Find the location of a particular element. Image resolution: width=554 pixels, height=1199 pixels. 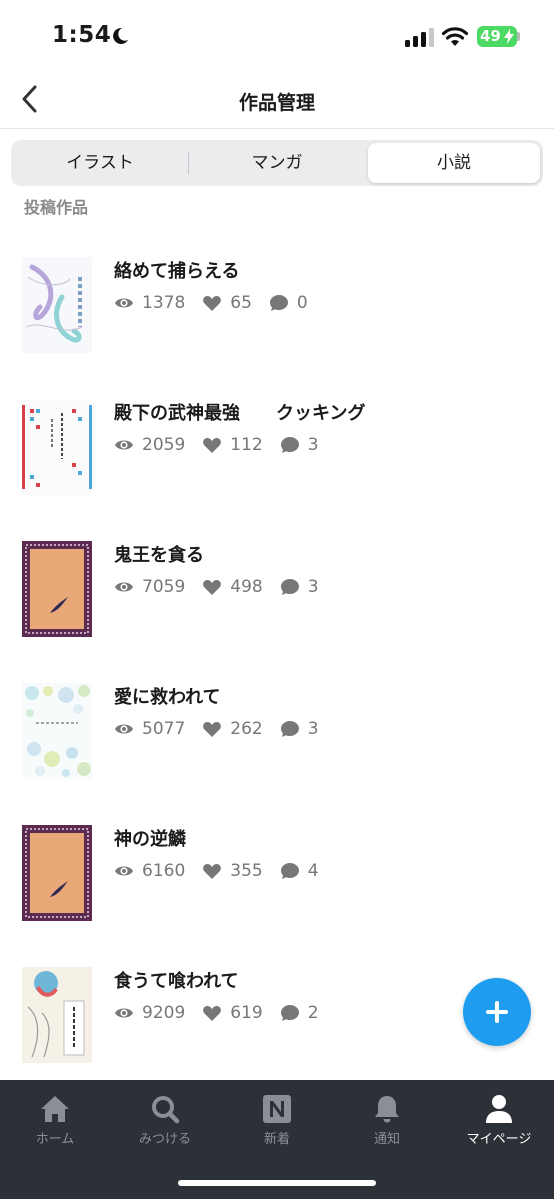

add-work-button is located at coordinates (497, 1012).